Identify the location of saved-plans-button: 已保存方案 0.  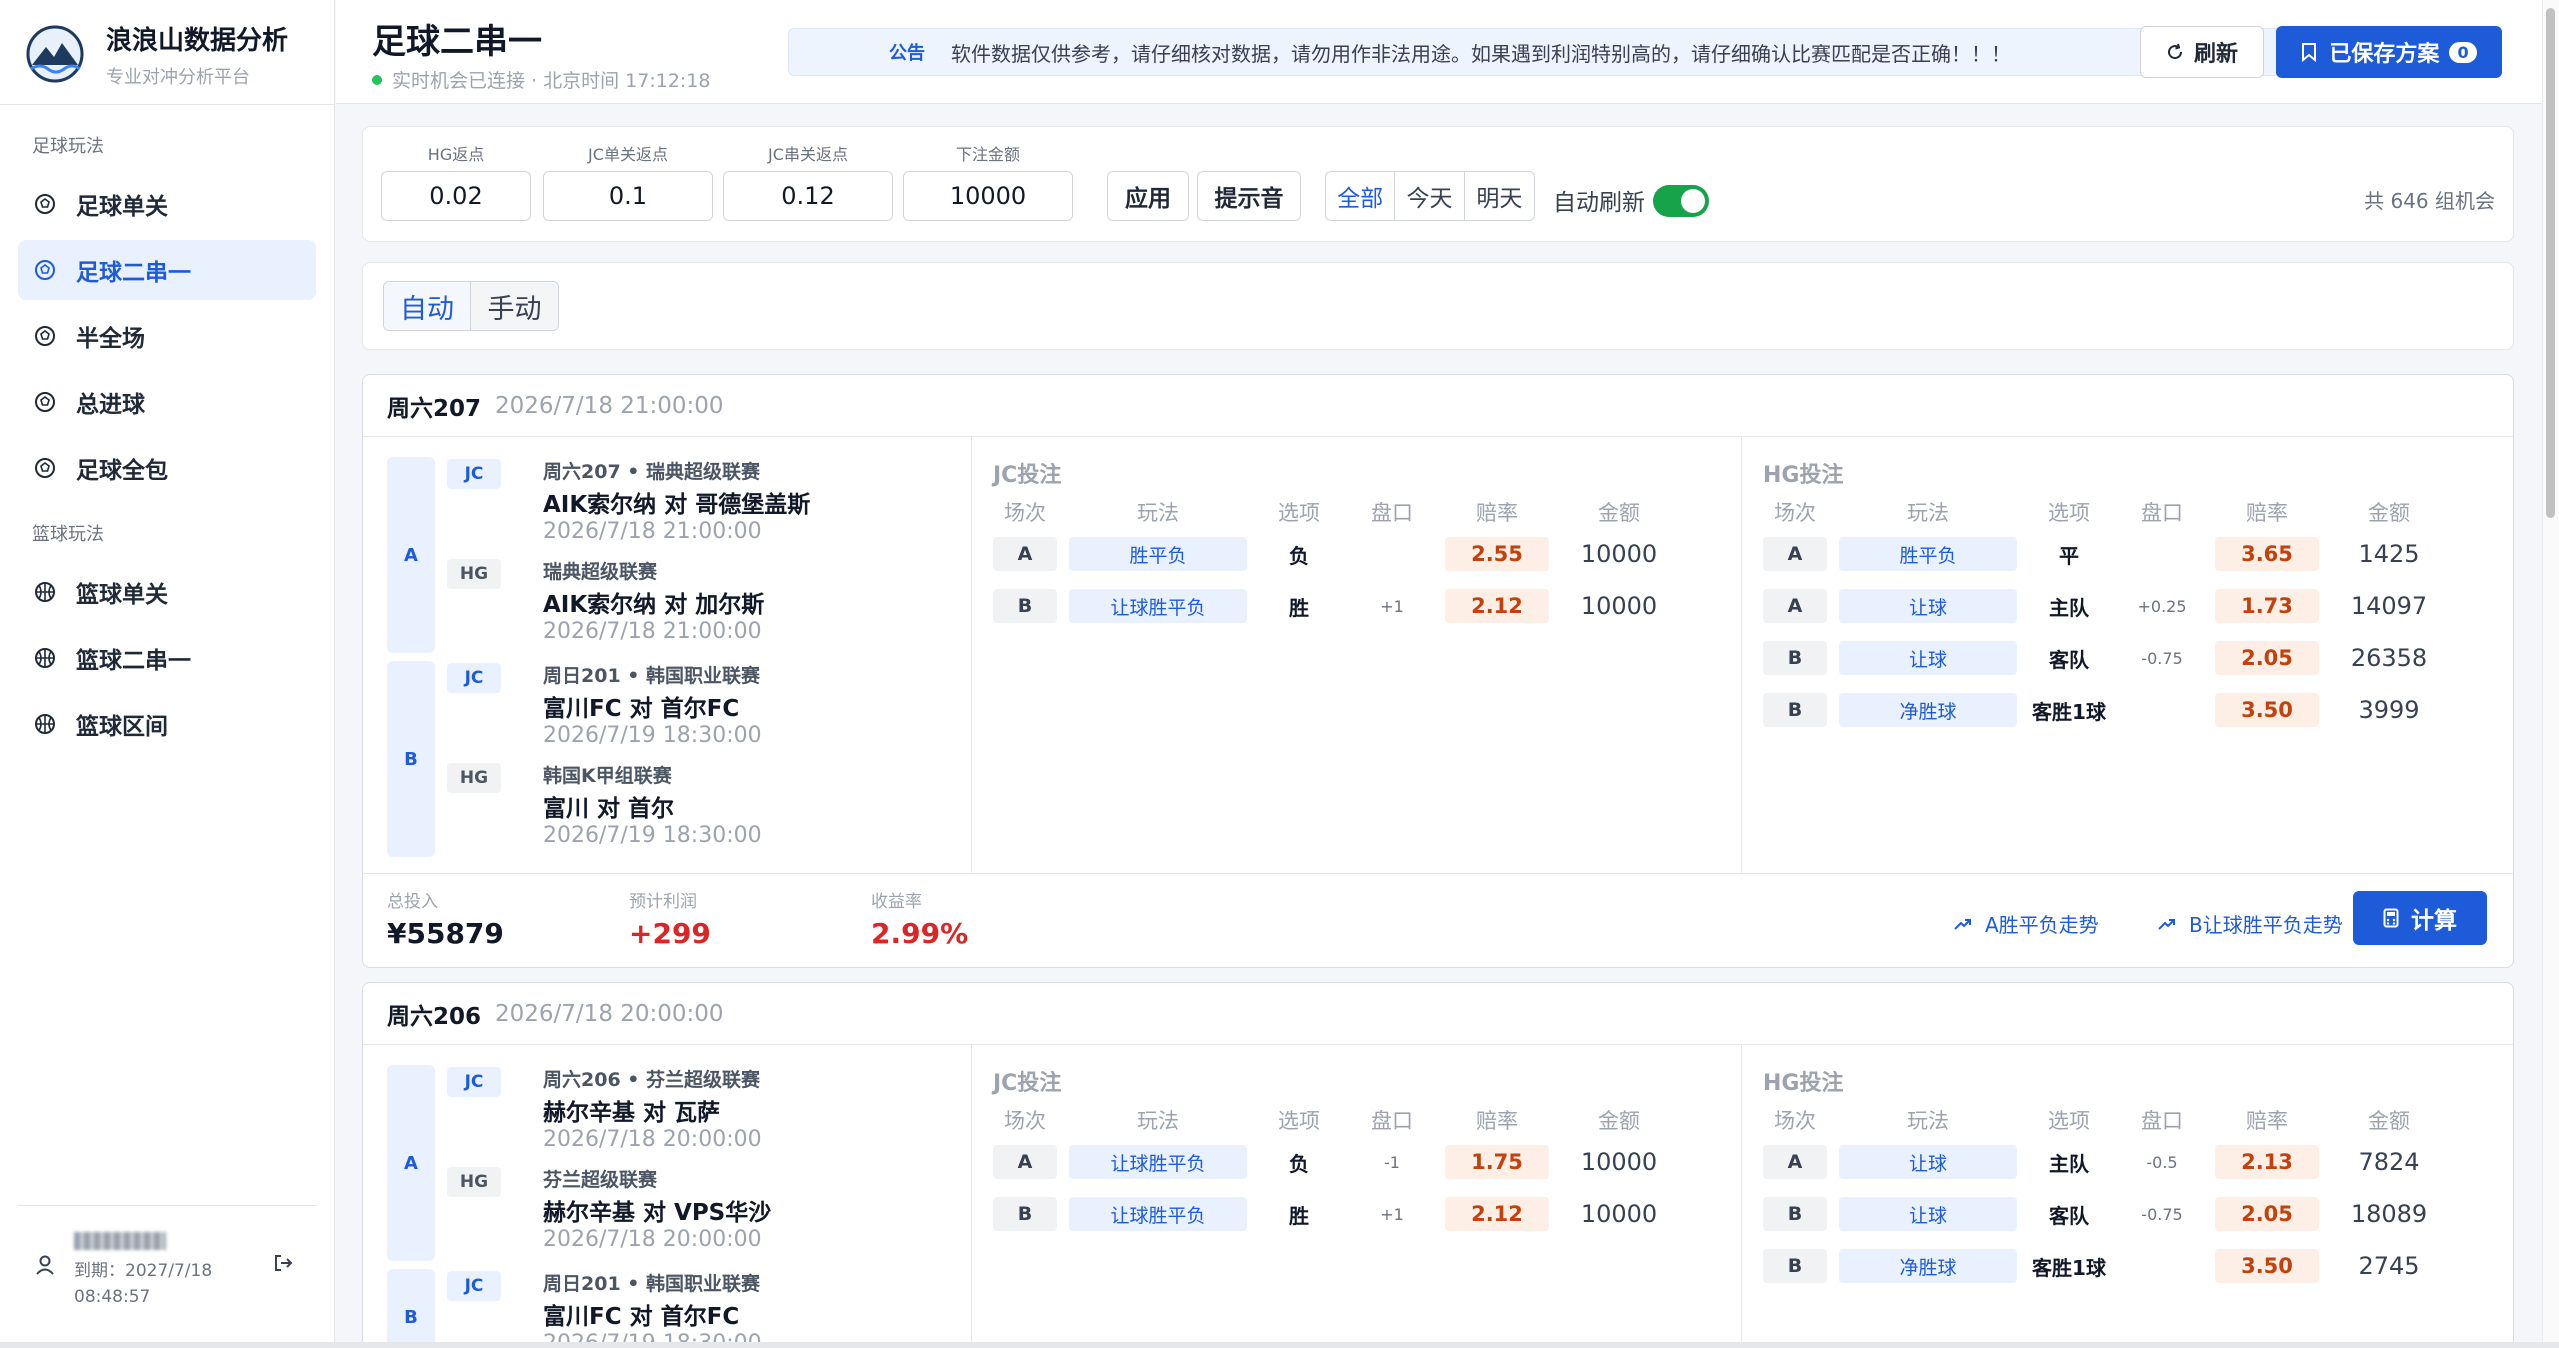
(2389, 52).